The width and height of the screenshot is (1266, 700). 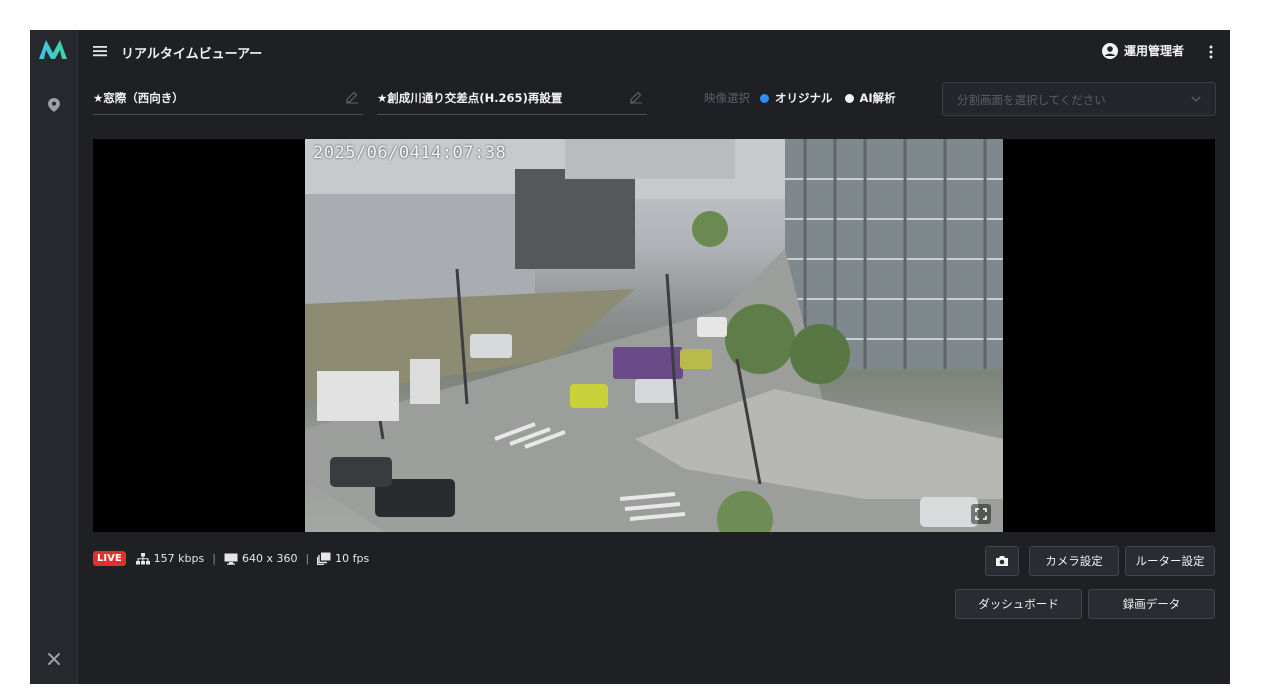 I want to click on radio-original: オリジナル, so click(x=796, y=98).